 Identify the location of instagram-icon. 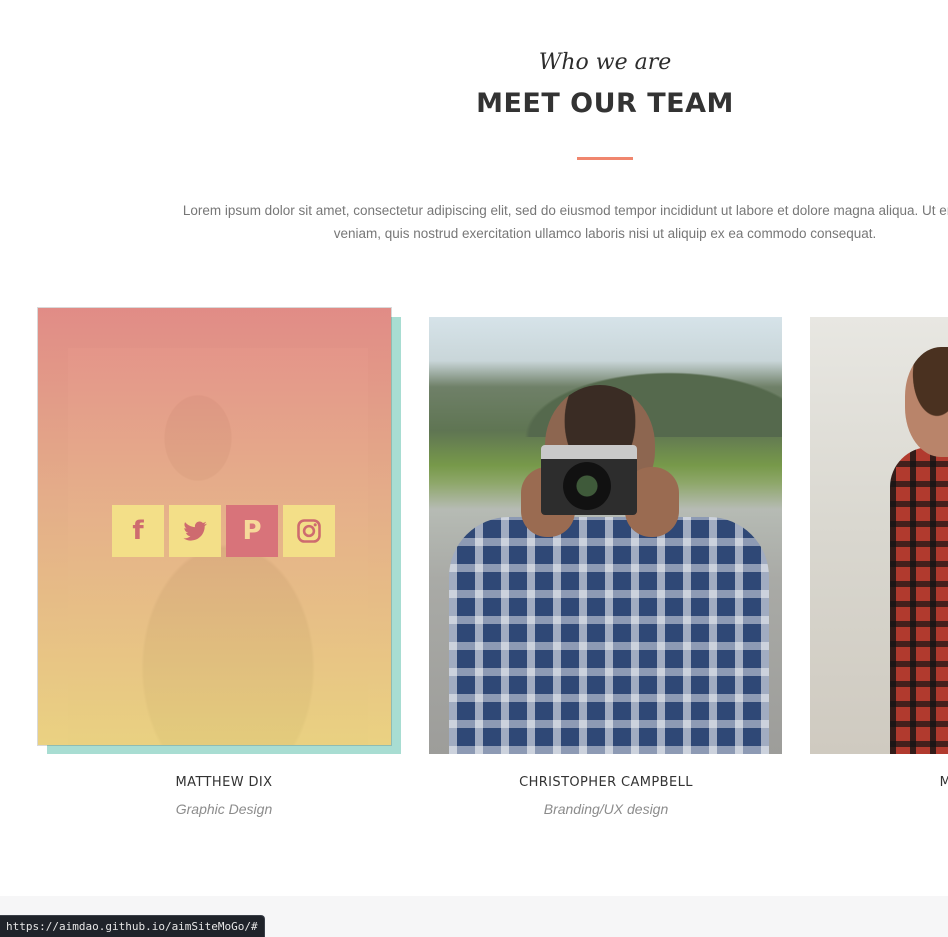
(309, 531).